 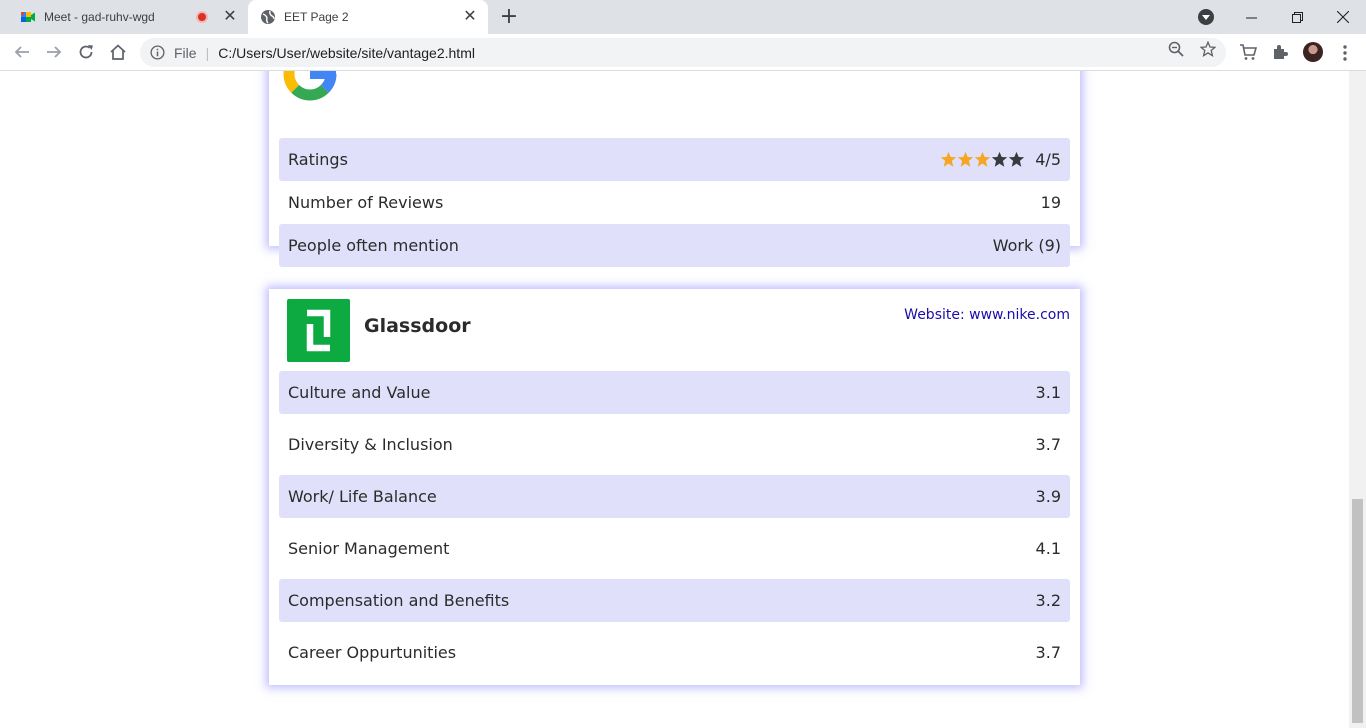 I want to click on info-icon, so click(x=157, y=52).